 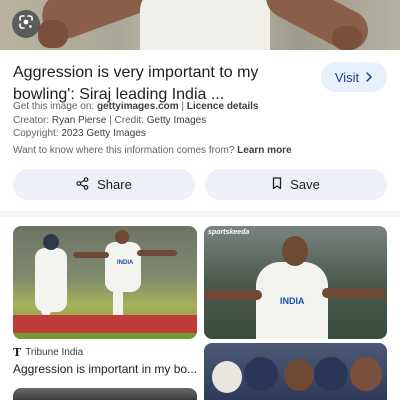 I want to click on copyright-line: Copyright: 2023 Getty Images, so click(x=79, y=133).